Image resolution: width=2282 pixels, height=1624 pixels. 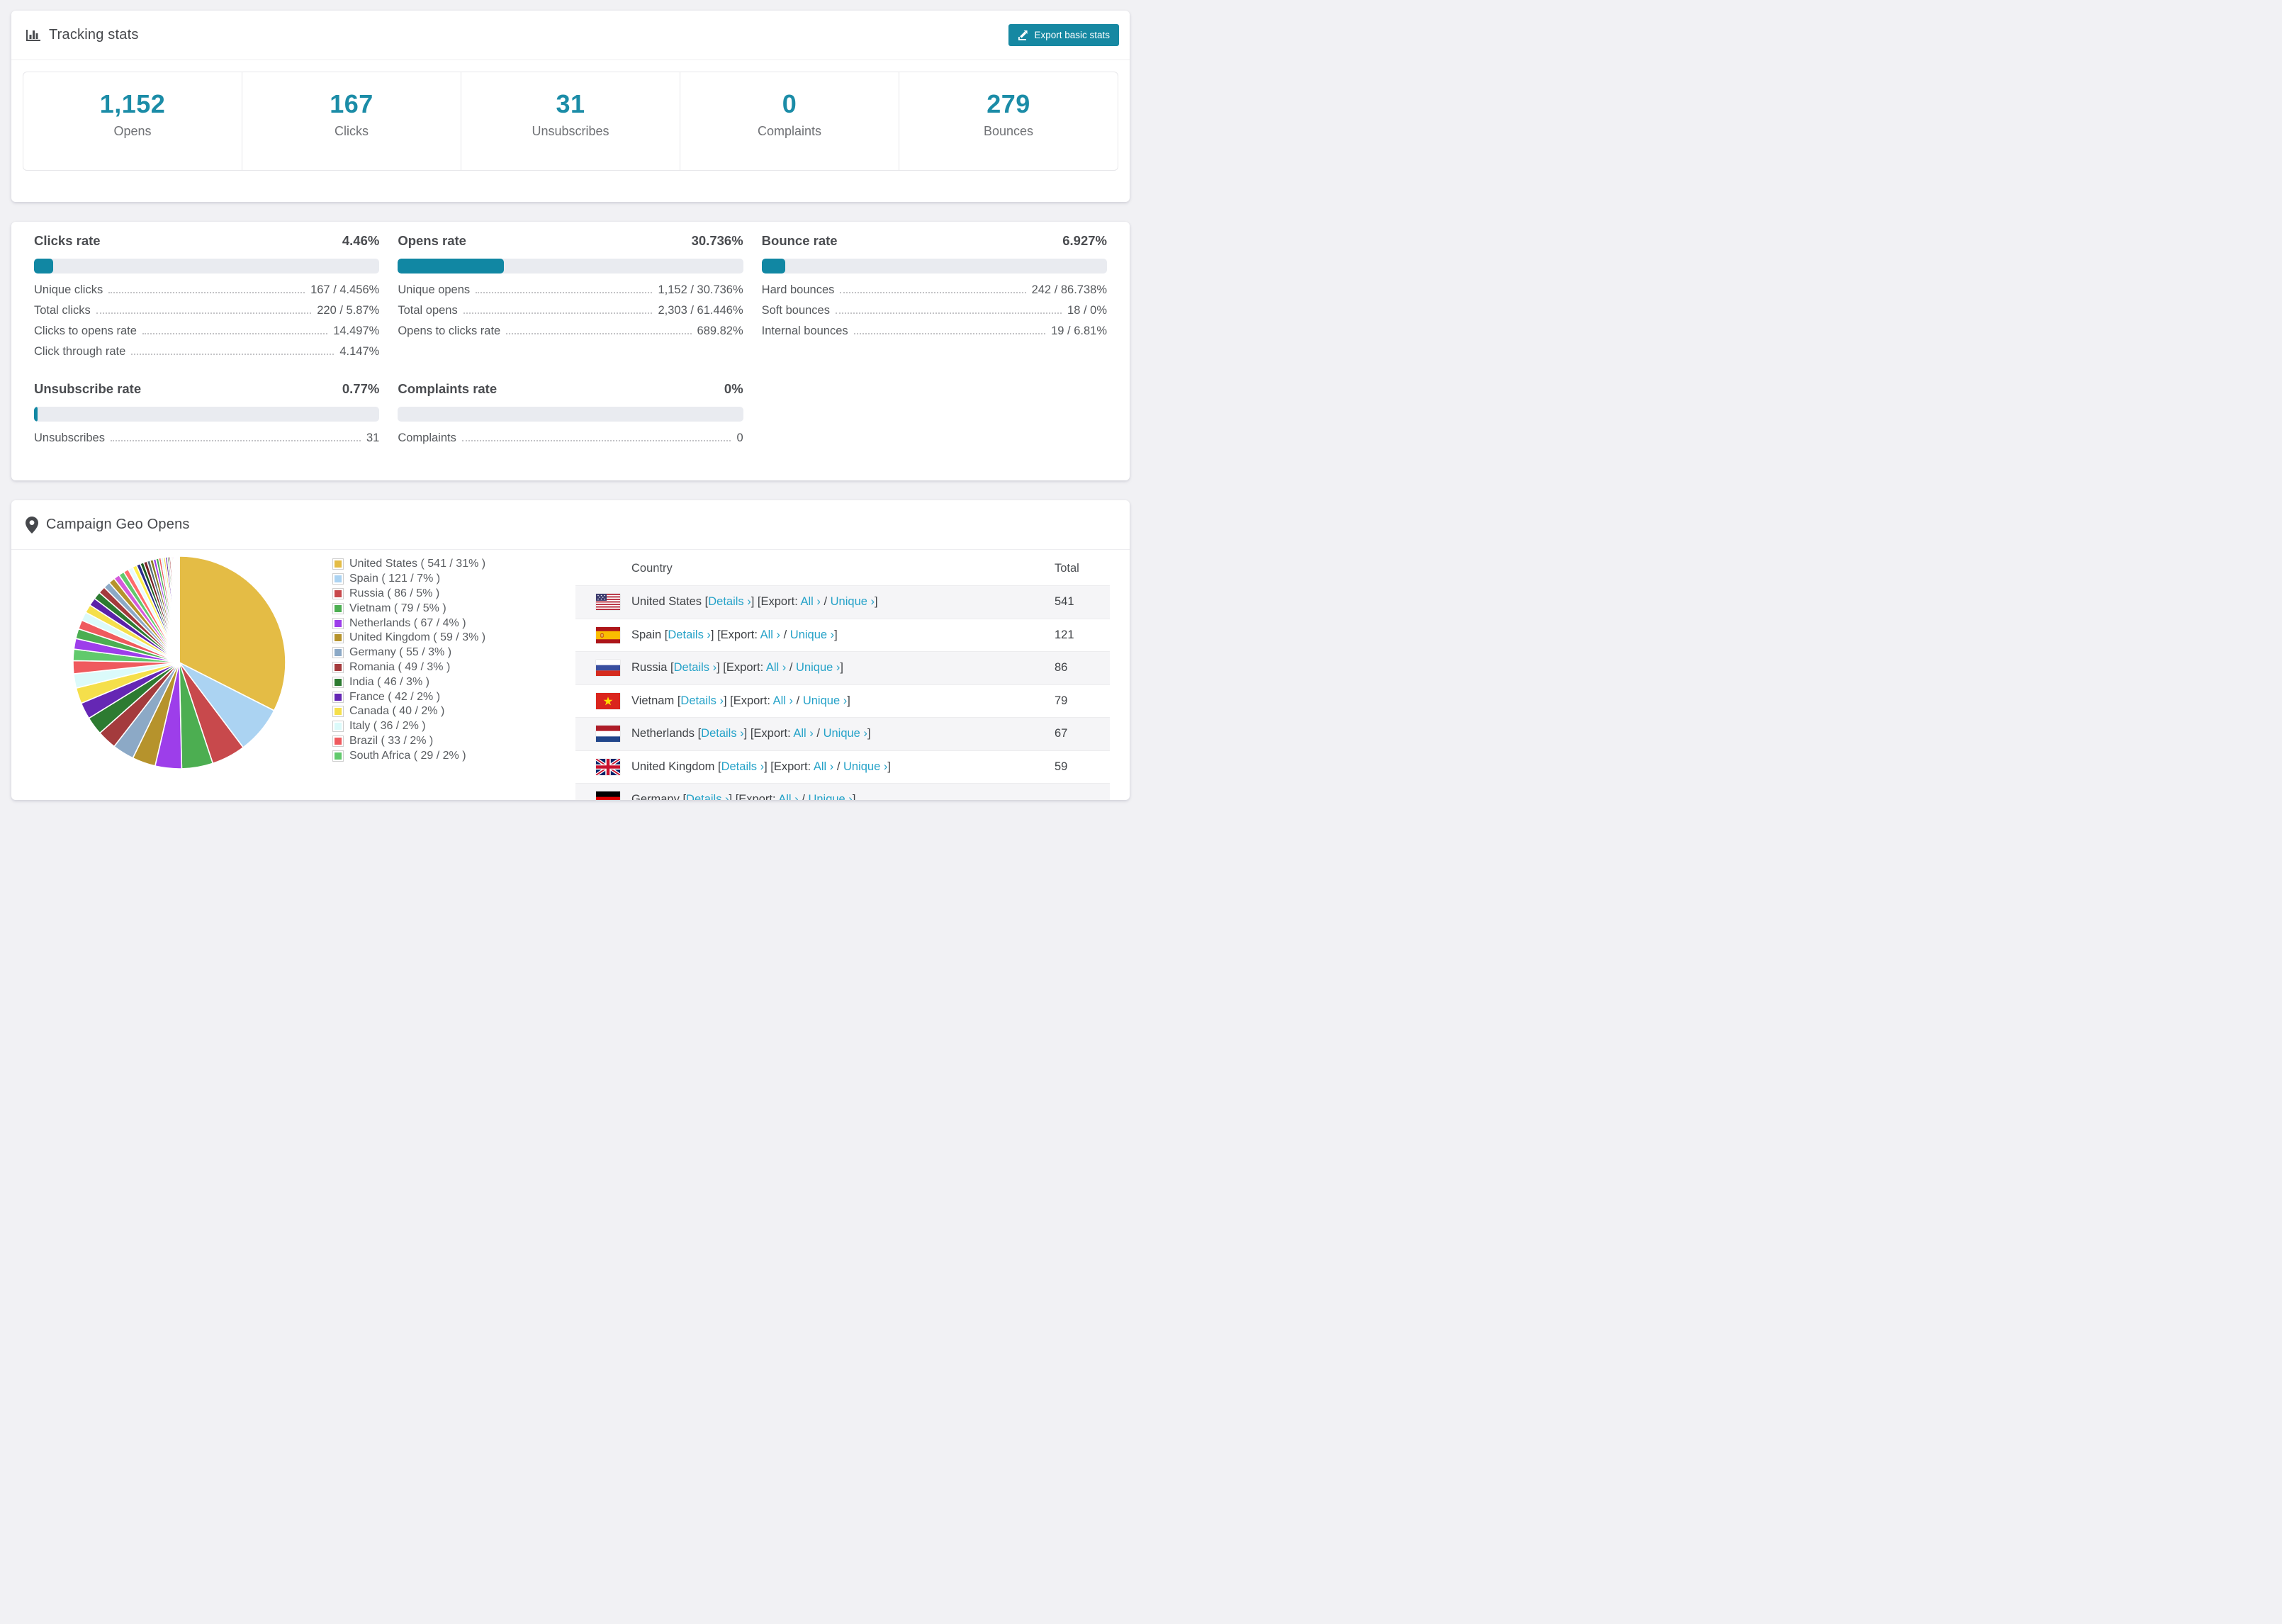 I want to click on rate-detail-row: Clicks to opens rate 14.497%, so click(x=206, y=335).